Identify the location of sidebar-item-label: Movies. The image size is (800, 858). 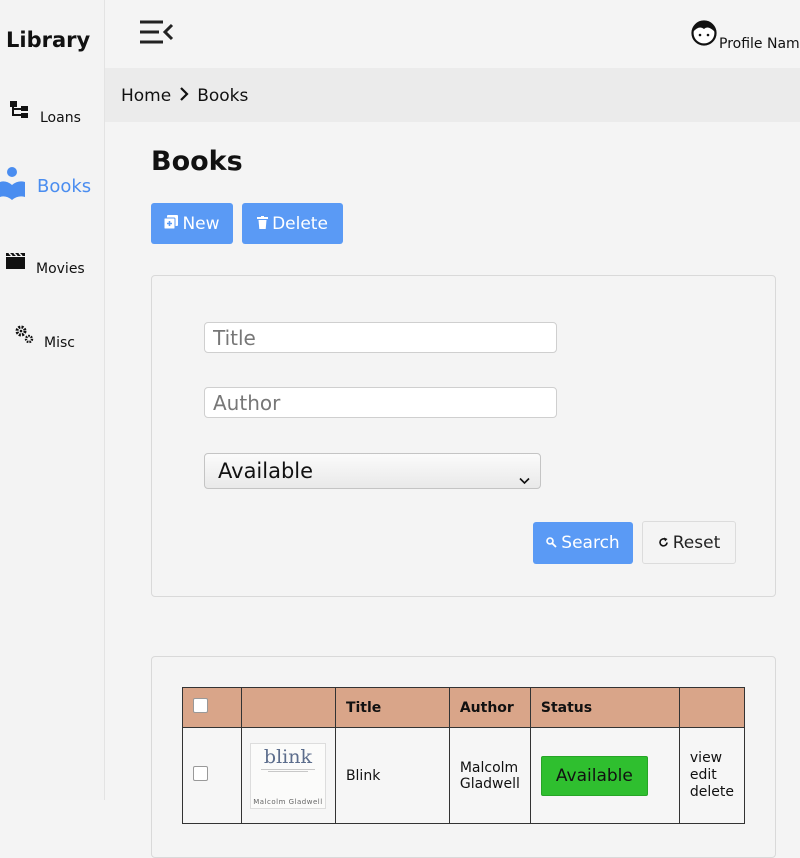
(60, 269).